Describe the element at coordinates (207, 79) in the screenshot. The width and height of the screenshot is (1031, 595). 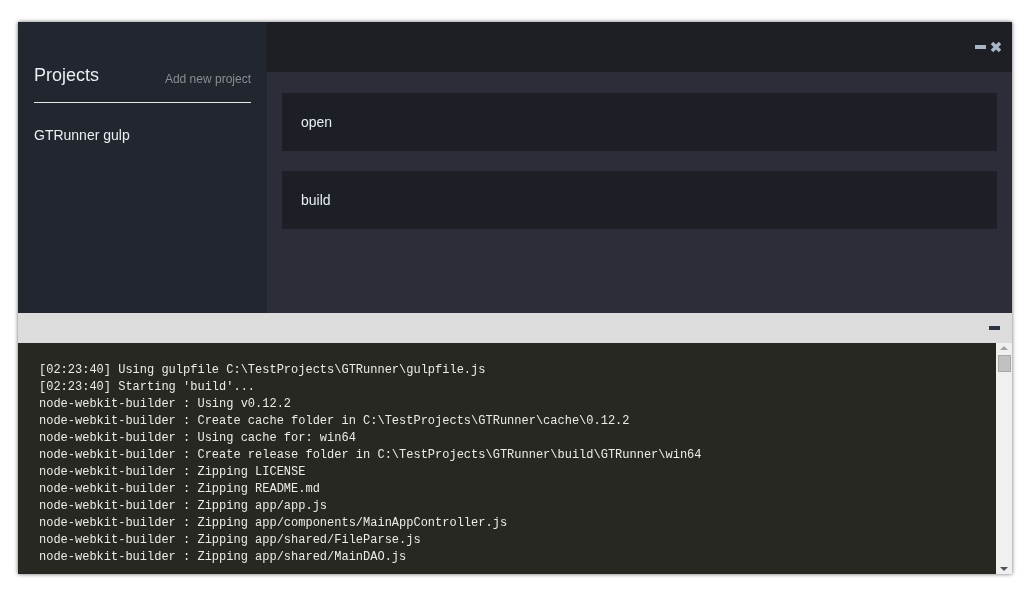
I see `add-project-link: Add new project` at that location.